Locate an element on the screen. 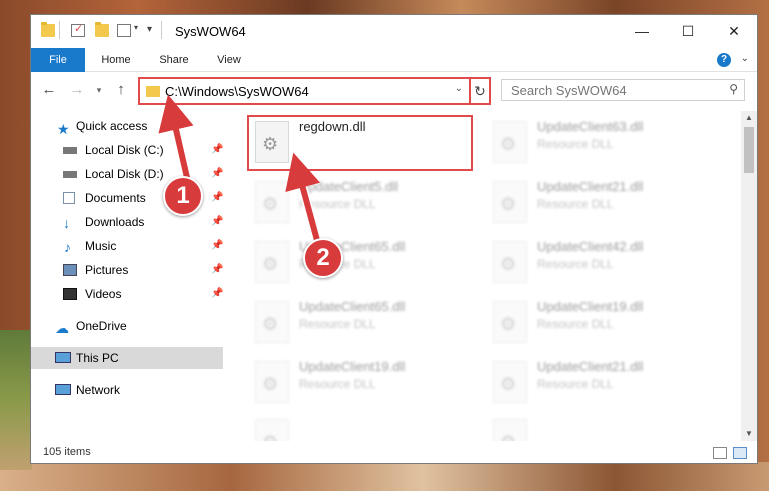 This screenshot has height=491, width=769. pictures-icon is located at coordinates (70, 270).